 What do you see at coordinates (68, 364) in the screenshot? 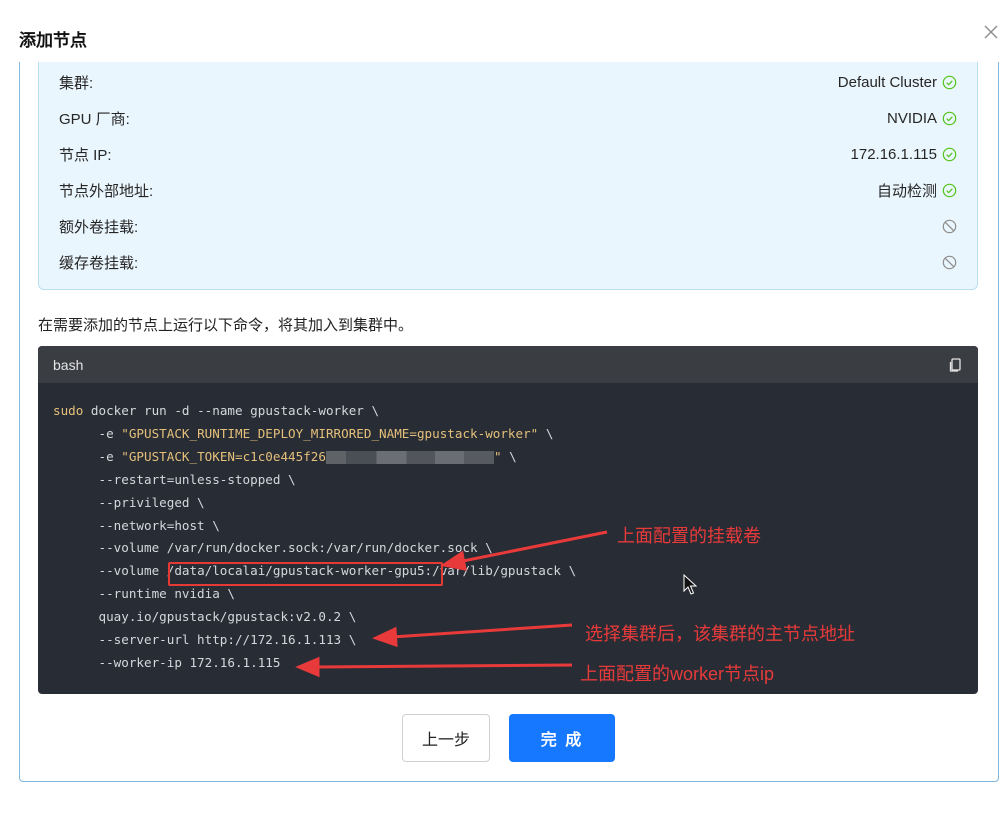
I see `code-language: bash` at bounding box center [68, 364].